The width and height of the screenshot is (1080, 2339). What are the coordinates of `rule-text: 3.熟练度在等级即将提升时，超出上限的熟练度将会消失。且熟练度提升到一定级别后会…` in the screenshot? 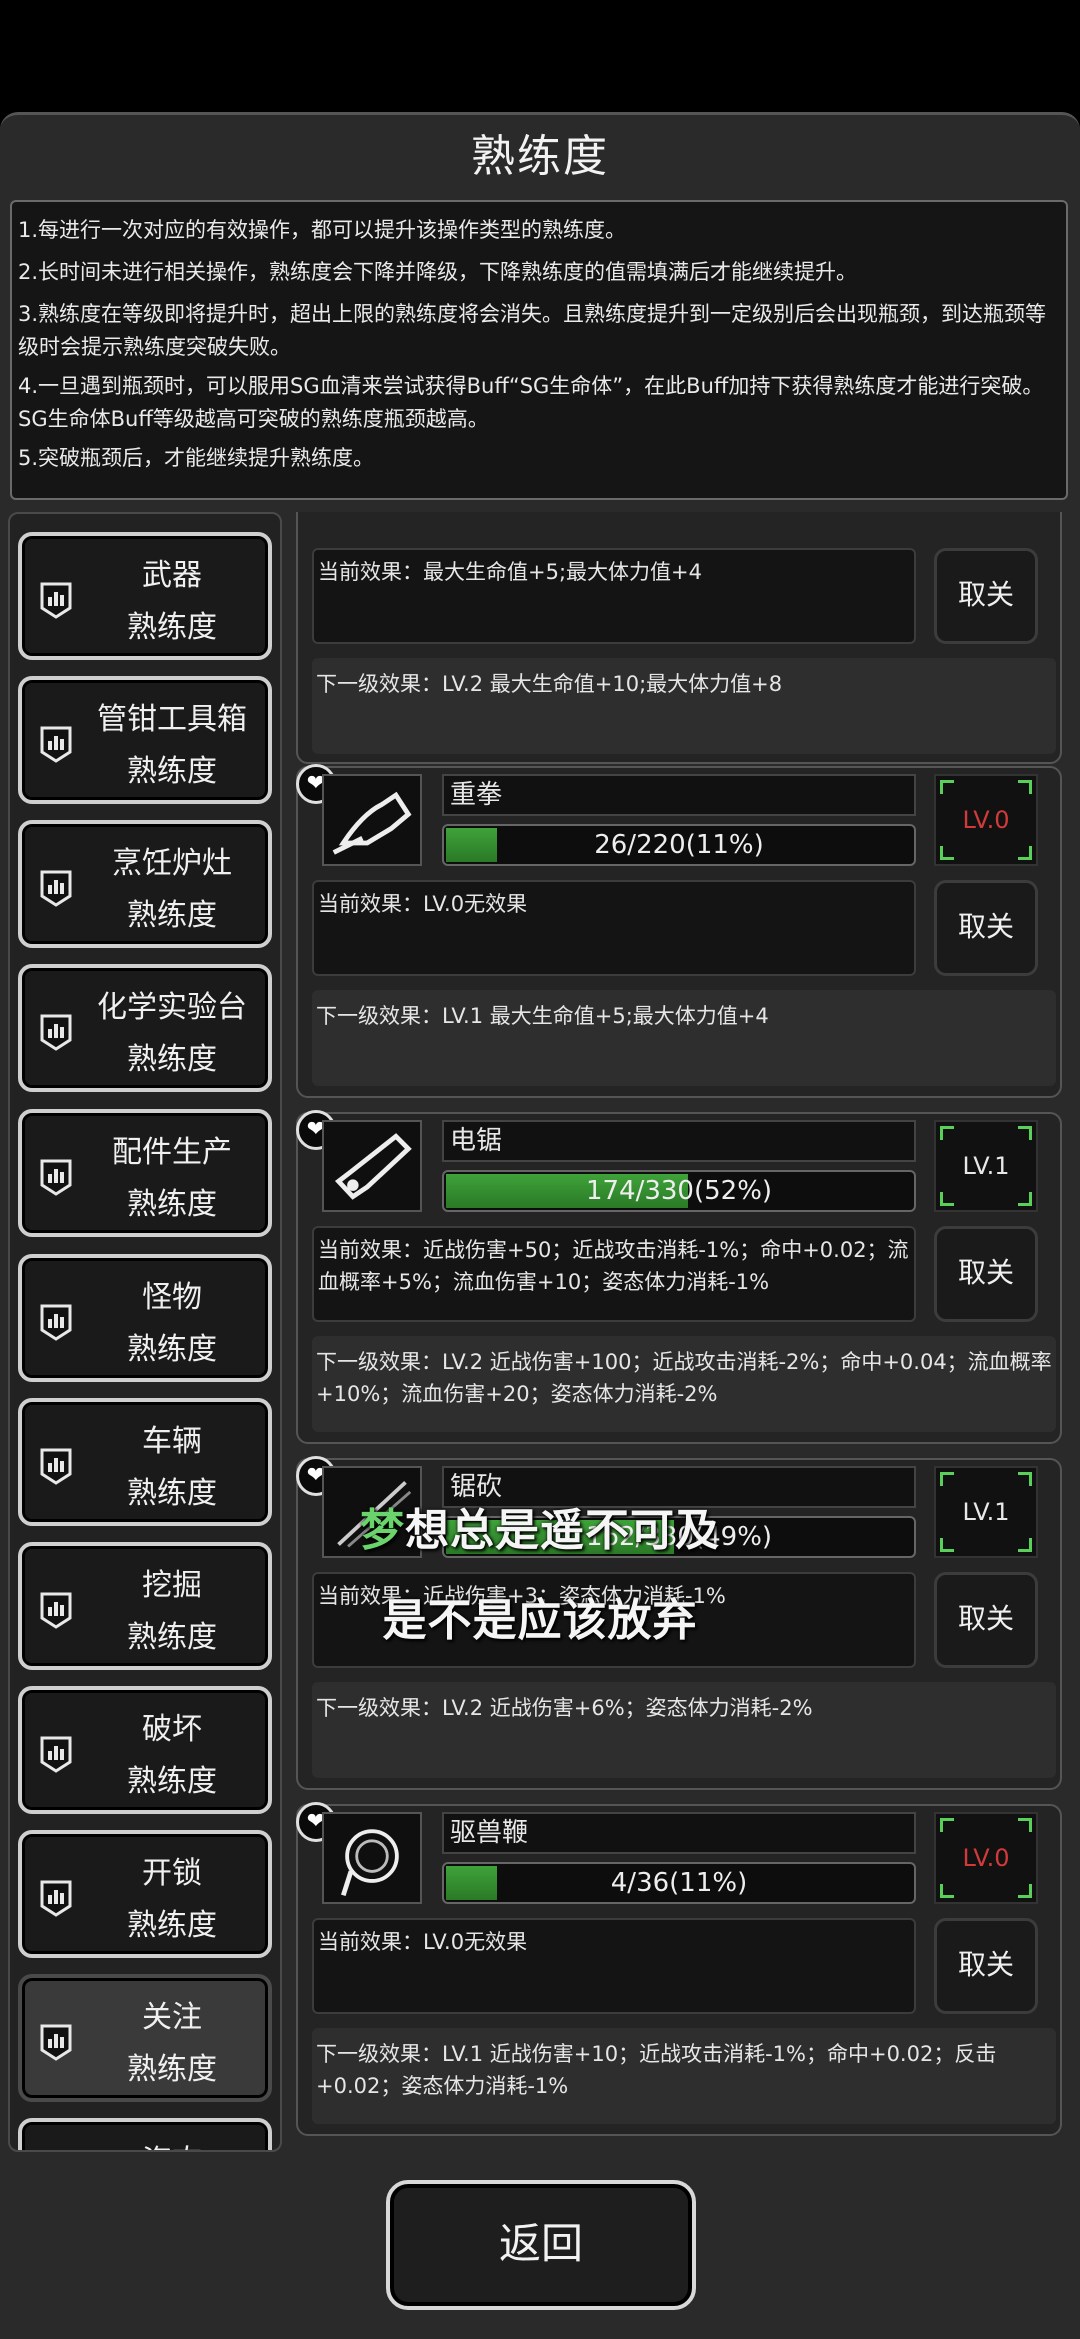 It's located at (532, 330).